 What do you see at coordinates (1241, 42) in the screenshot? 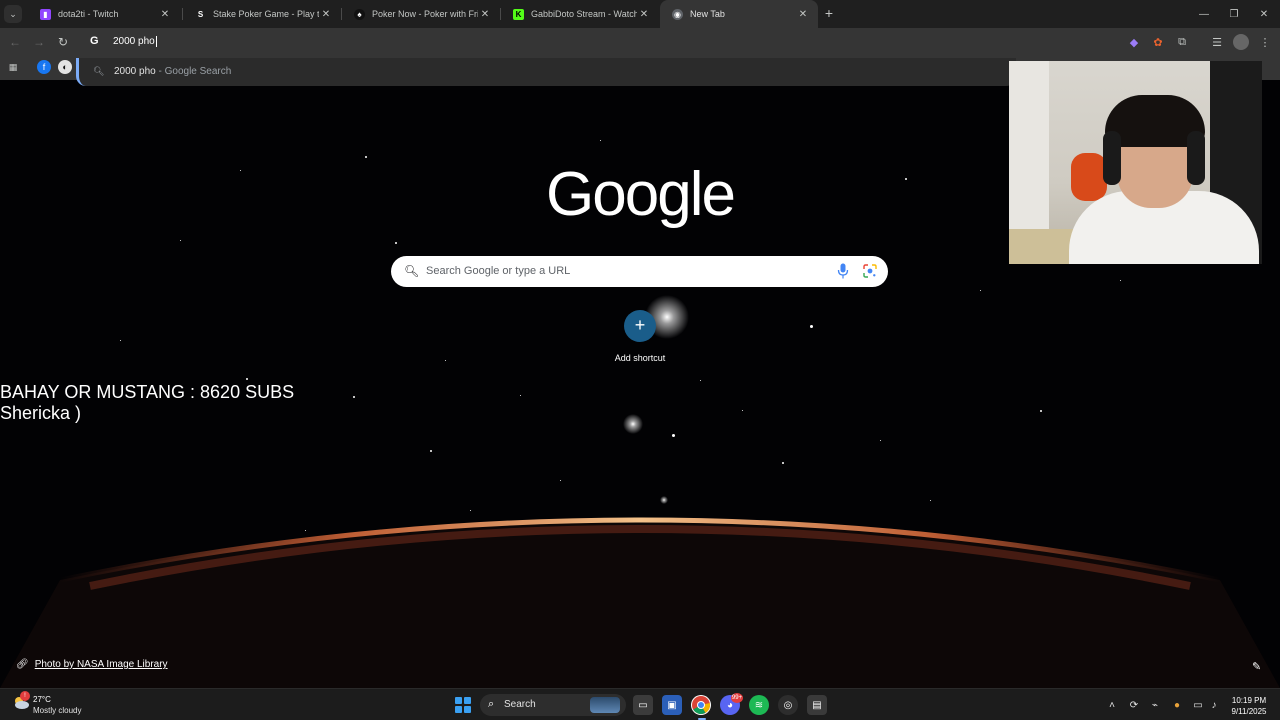
I see `profile-avatar` at bounding box center [1241, 42].